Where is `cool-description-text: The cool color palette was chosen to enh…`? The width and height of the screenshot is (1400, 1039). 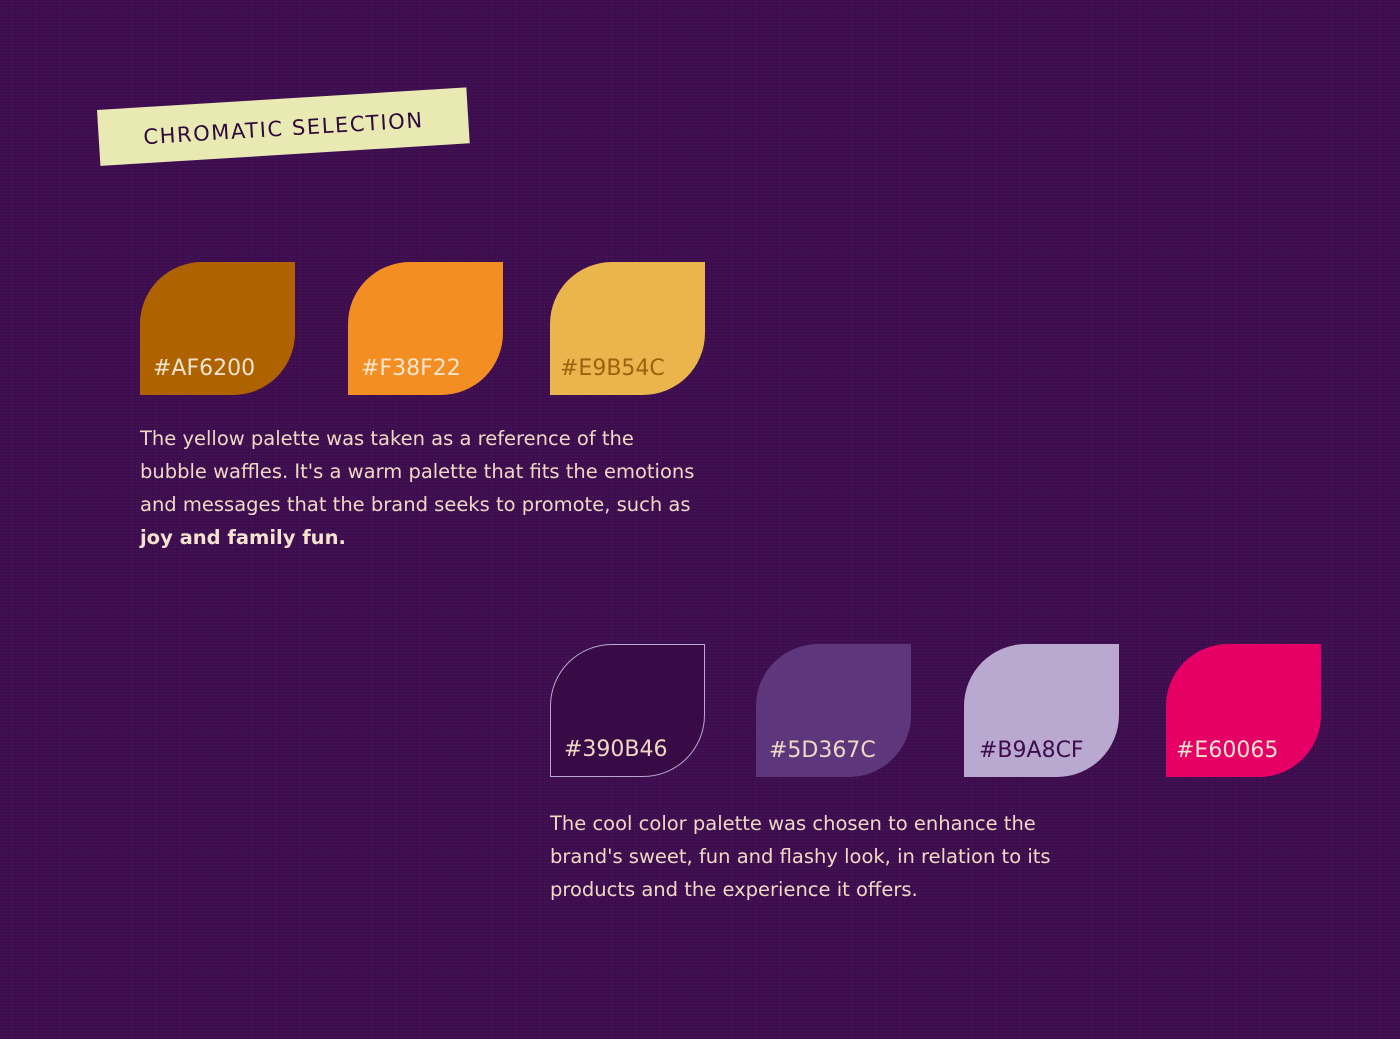
cool-description-text: The cool color palette was chosen to enh… is located at coordinates (800, 856).